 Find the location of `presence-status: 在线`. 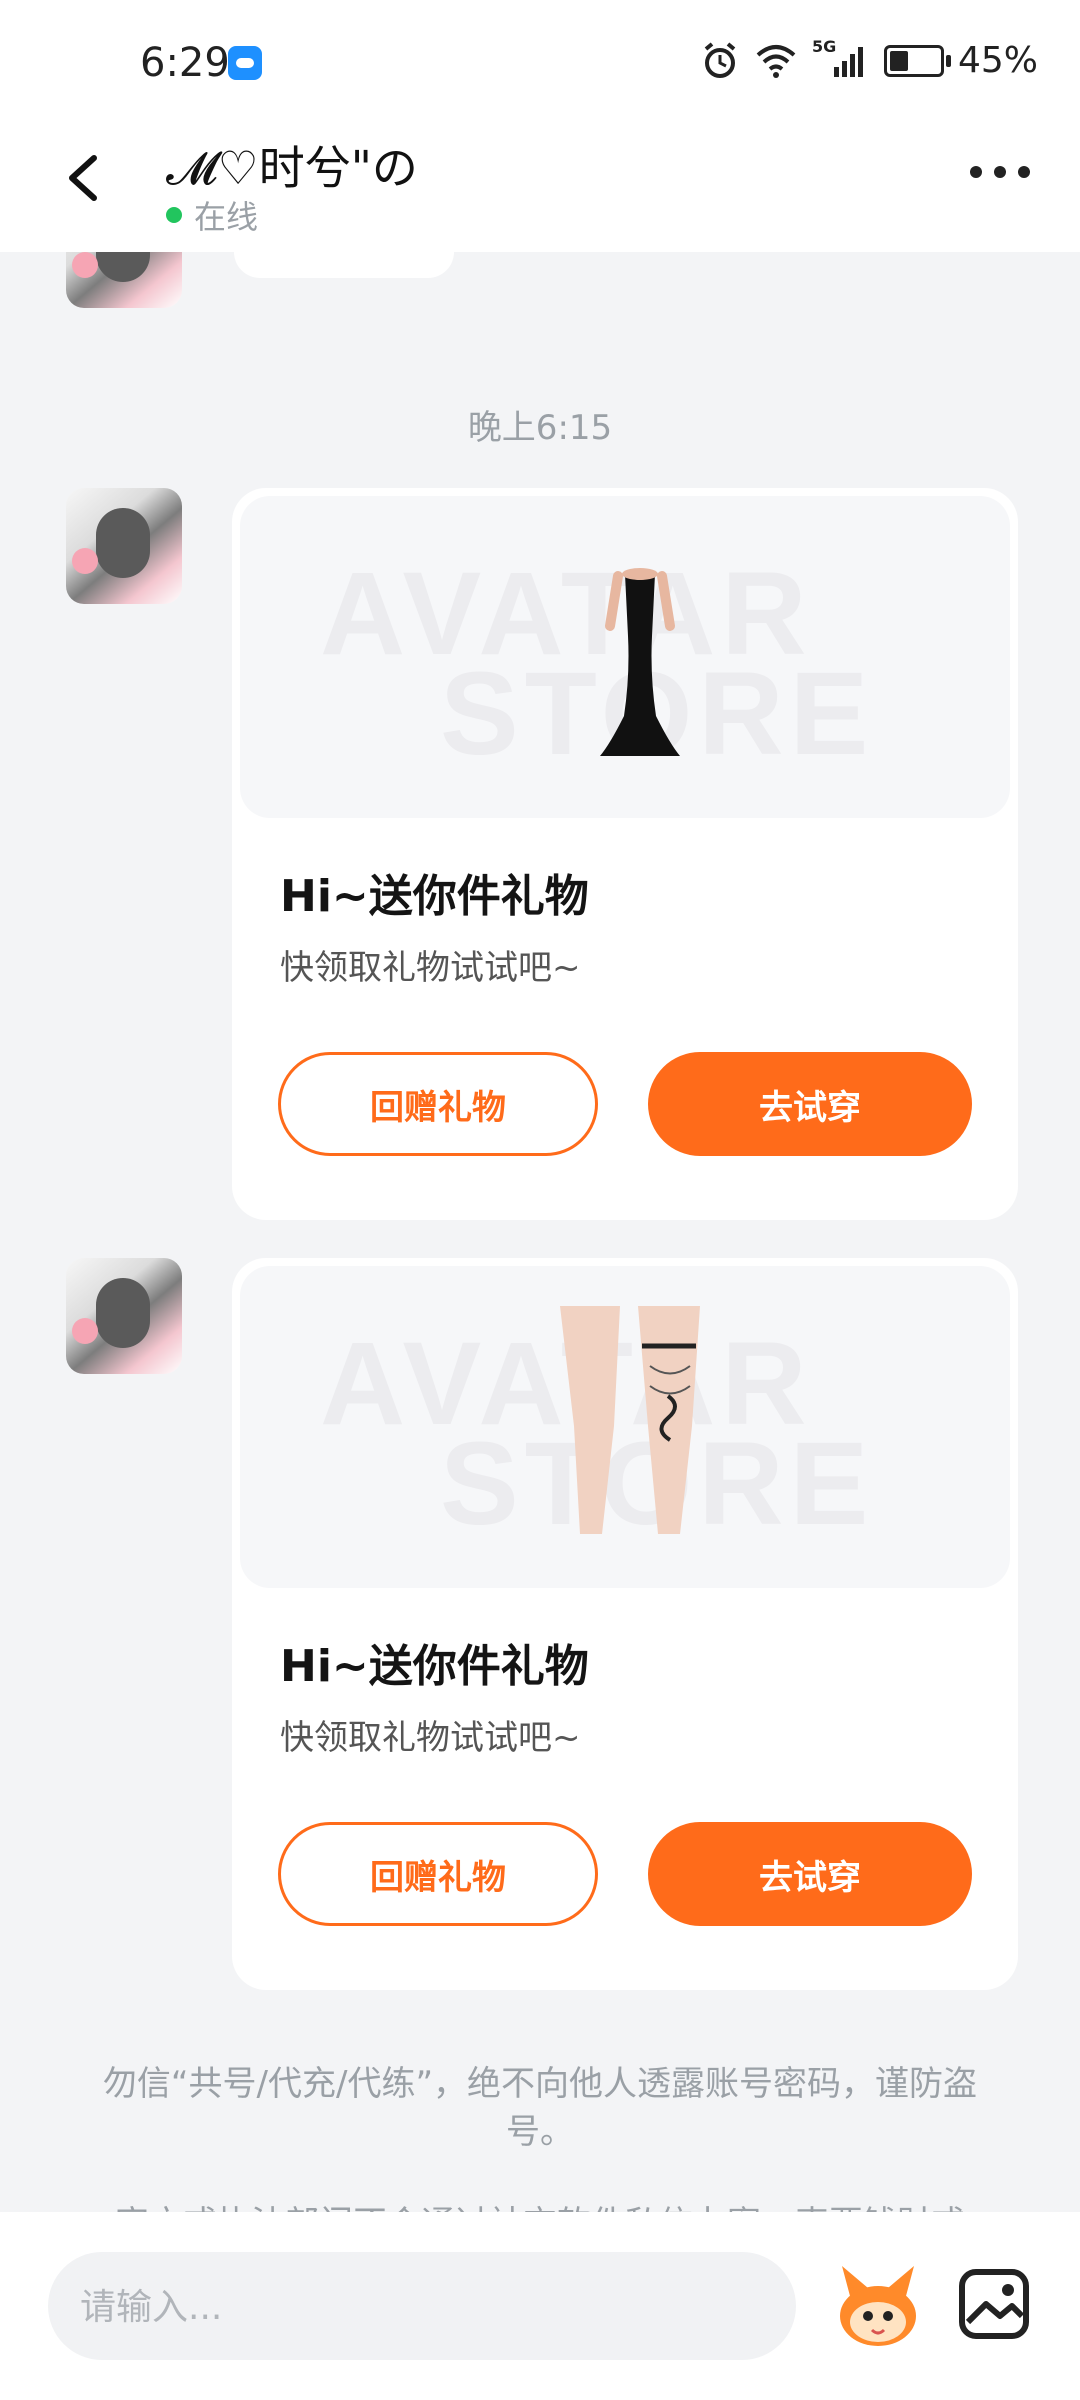

presence-status: 在线 is located at coordinates (212, 215).